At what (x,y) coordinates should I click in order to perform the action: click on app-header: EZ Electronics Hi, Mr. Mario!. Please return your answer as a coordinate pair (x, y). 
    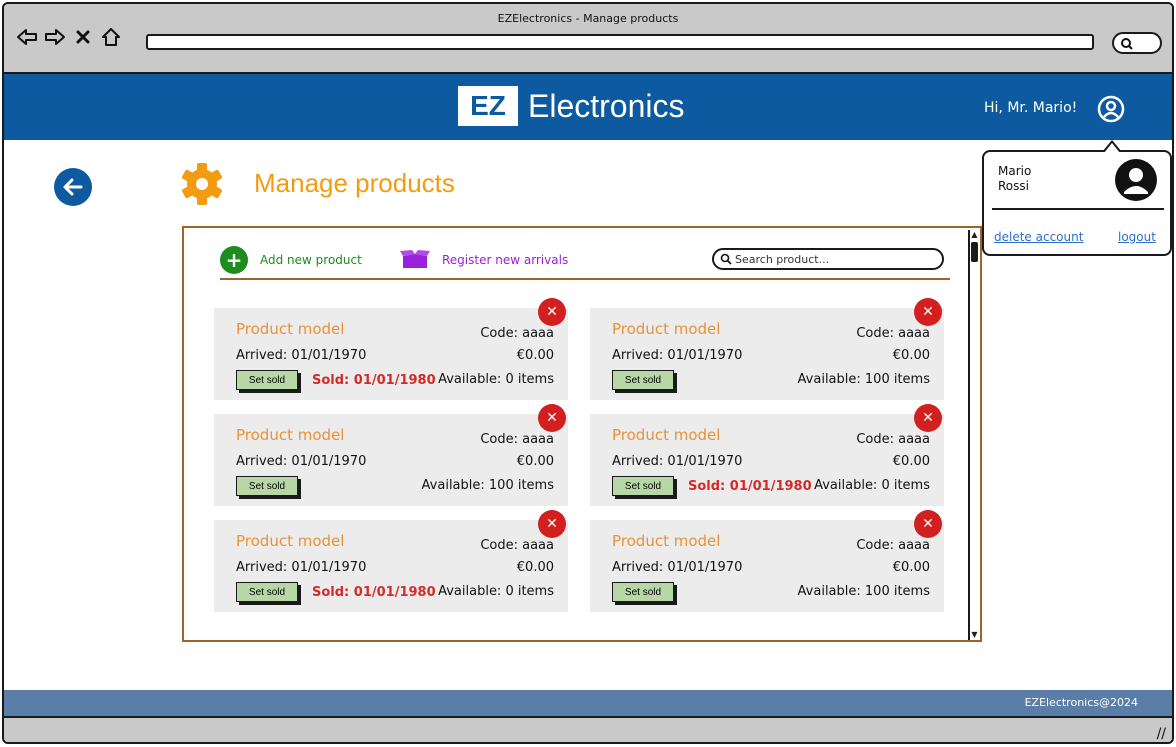
    Looking at the image, I should click on (588, 107).